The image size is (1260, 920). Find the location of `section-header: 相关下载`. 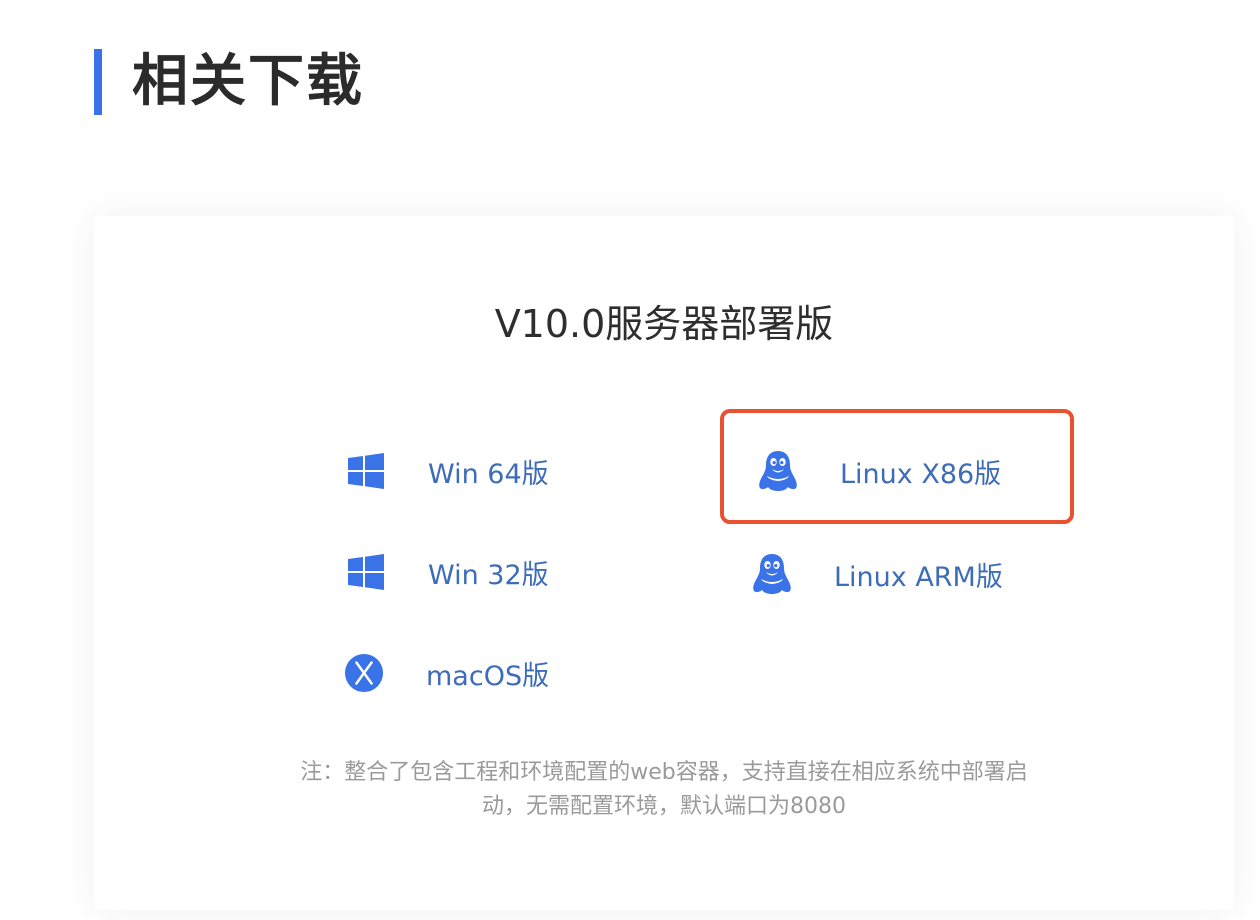

section-header: 相关下载 is located at coordinates (229, 82).